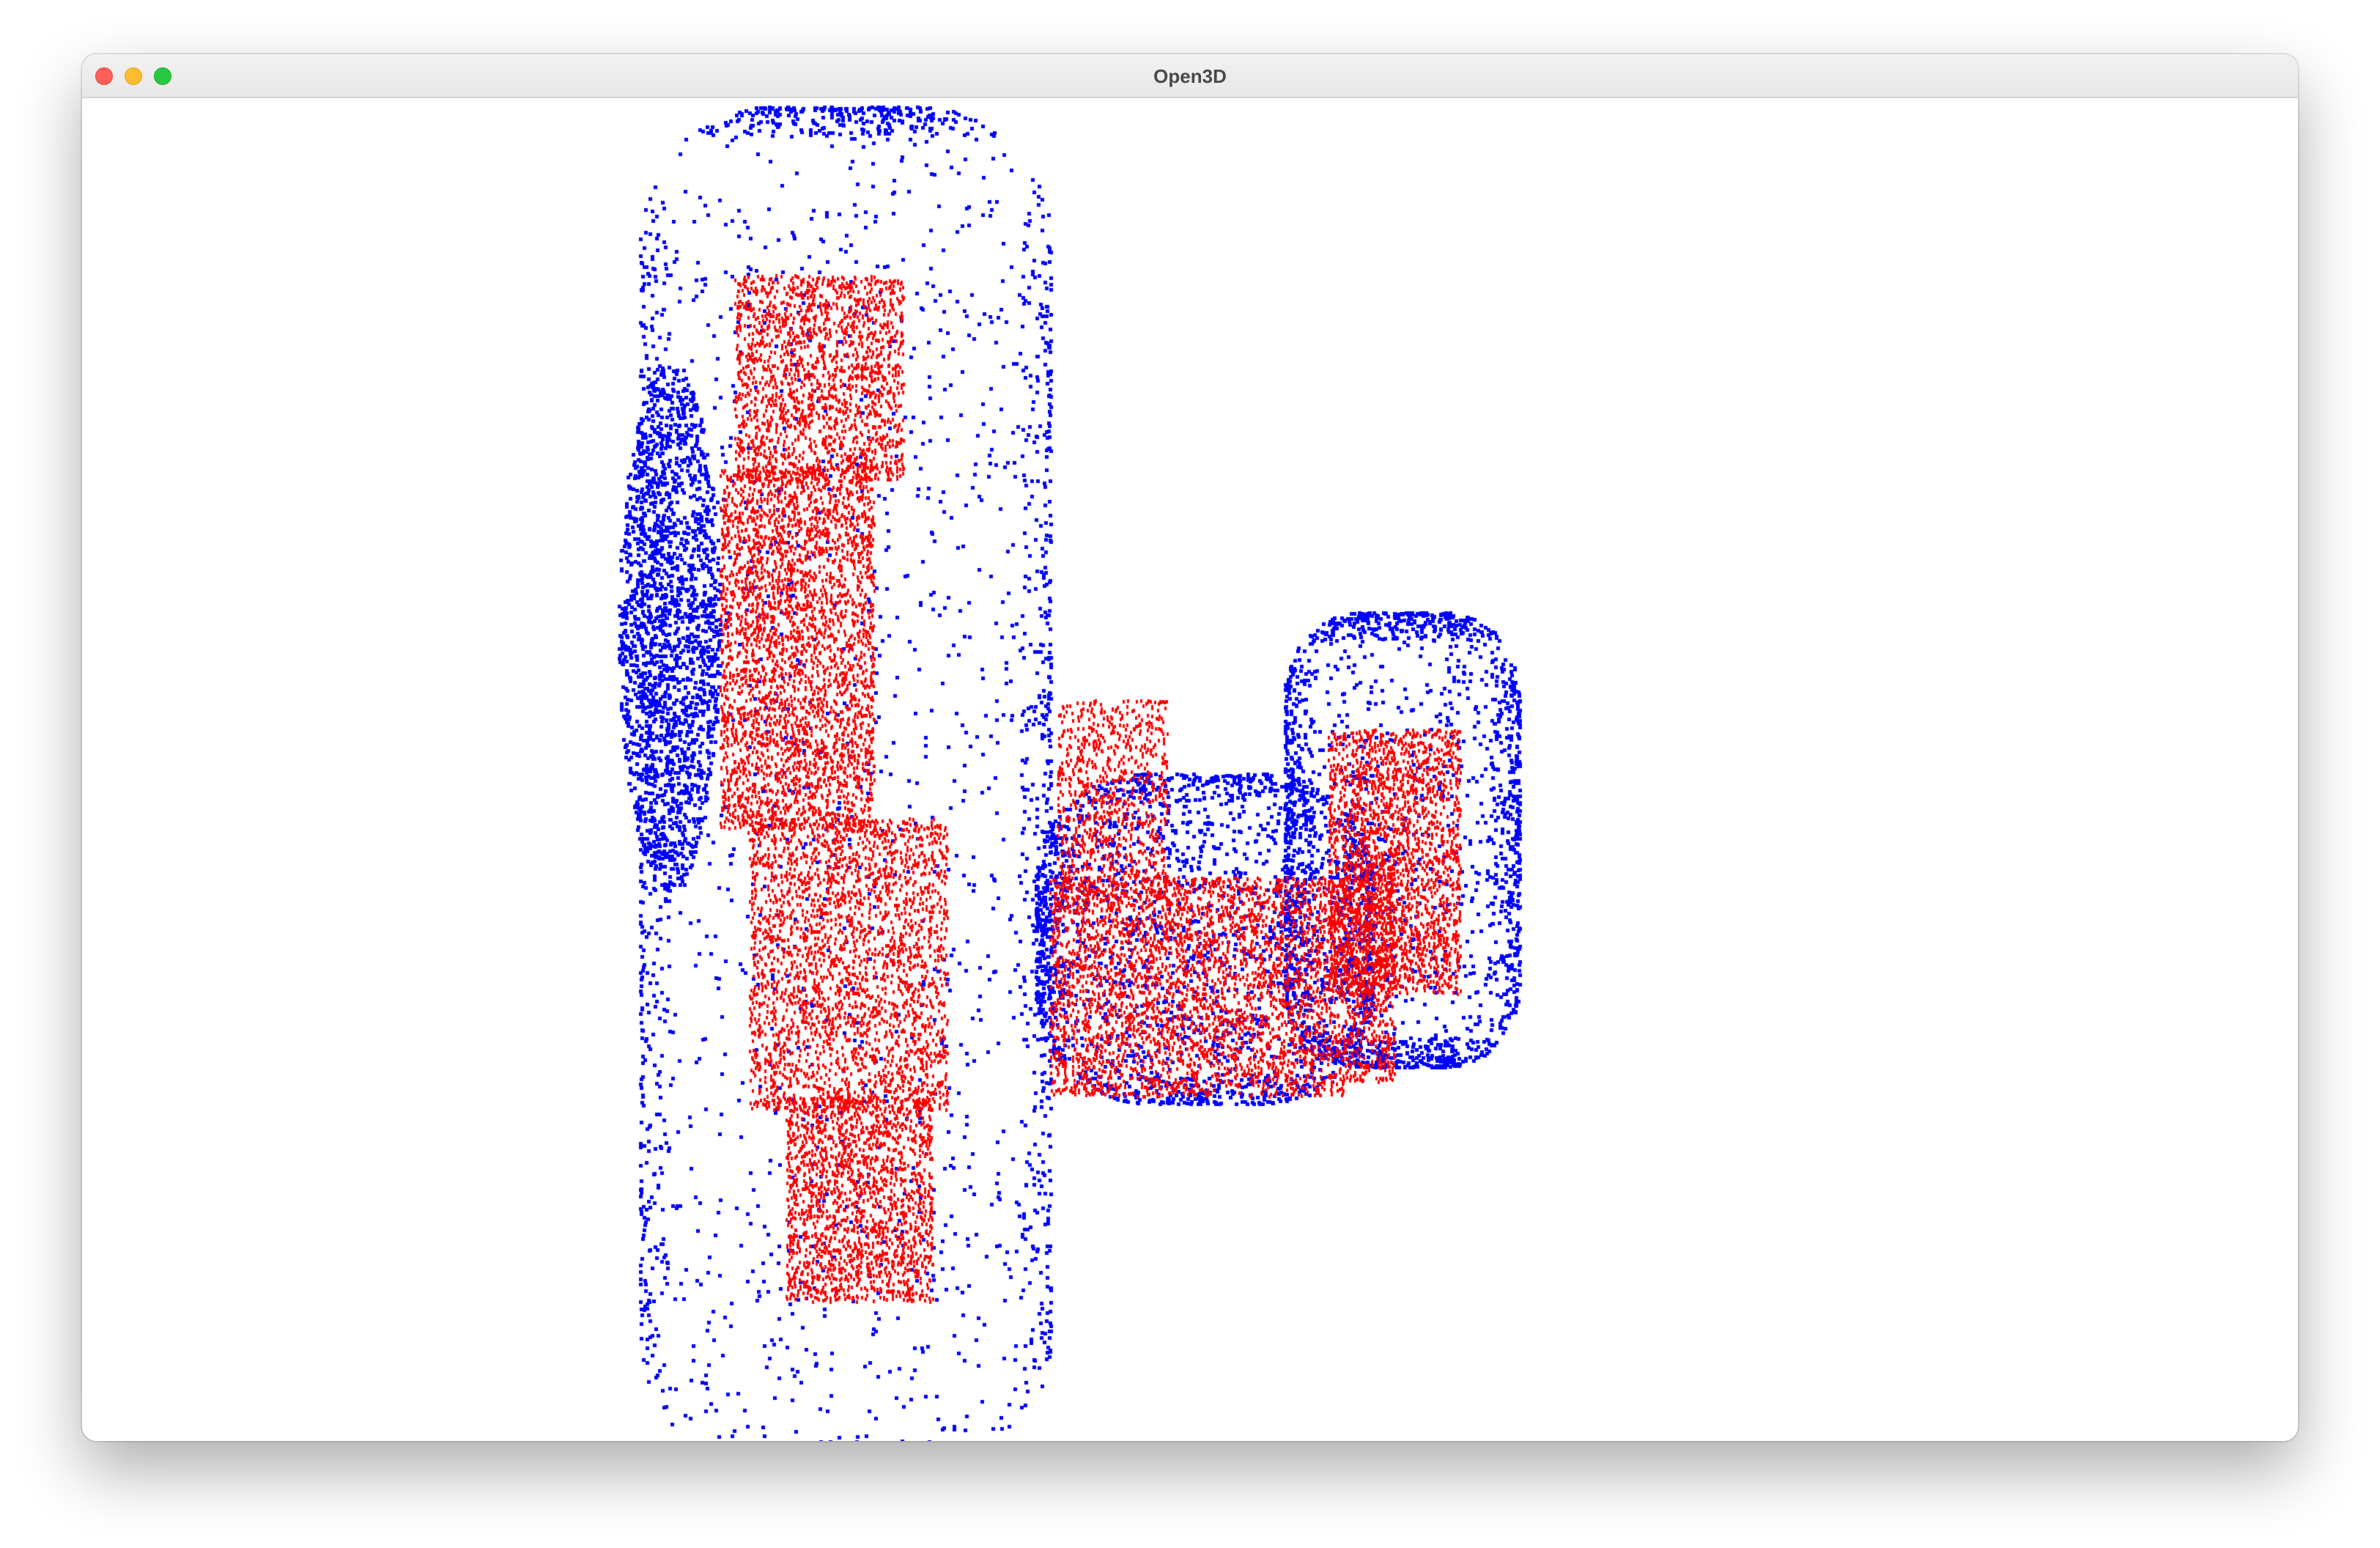 Image resolution: width=2380 pixels, height=1548 pixels. I want to click on window-title: Open3D, so click(1190, 76).